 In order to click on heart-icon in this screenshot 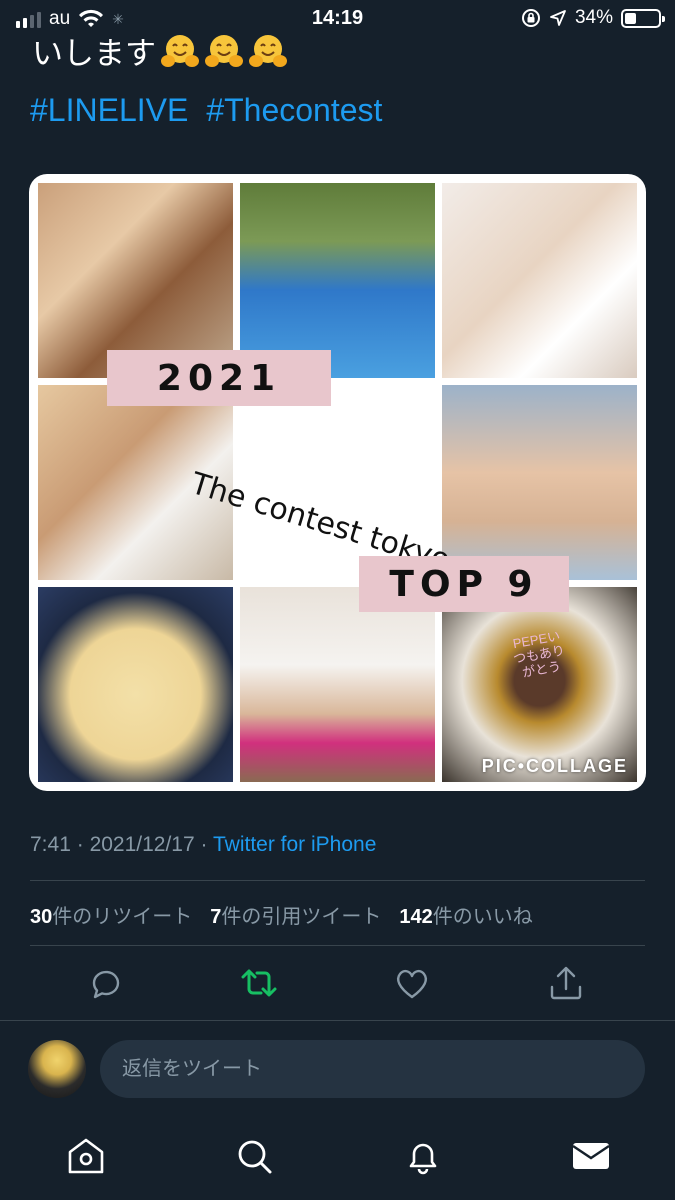, I will do `click(412, 983)`.